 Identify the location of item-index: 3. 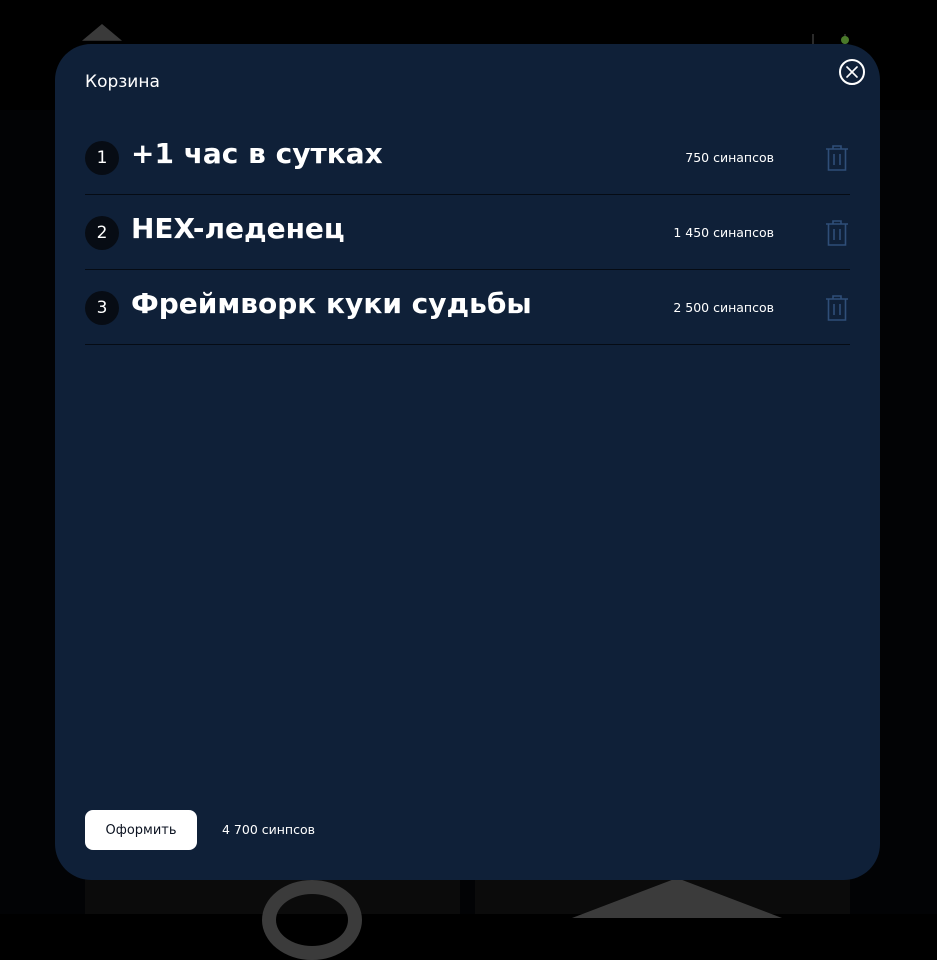
(102, 308).